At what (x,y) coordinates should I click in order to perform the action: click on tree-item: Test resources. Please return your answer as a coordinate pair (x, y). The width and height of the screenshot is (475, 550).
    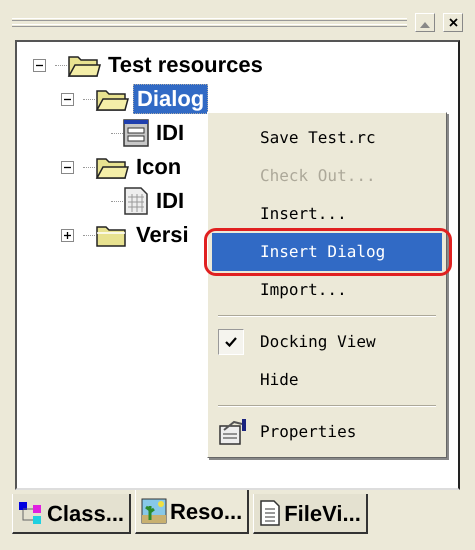
    Looking at the image, I should click on (185, 65).